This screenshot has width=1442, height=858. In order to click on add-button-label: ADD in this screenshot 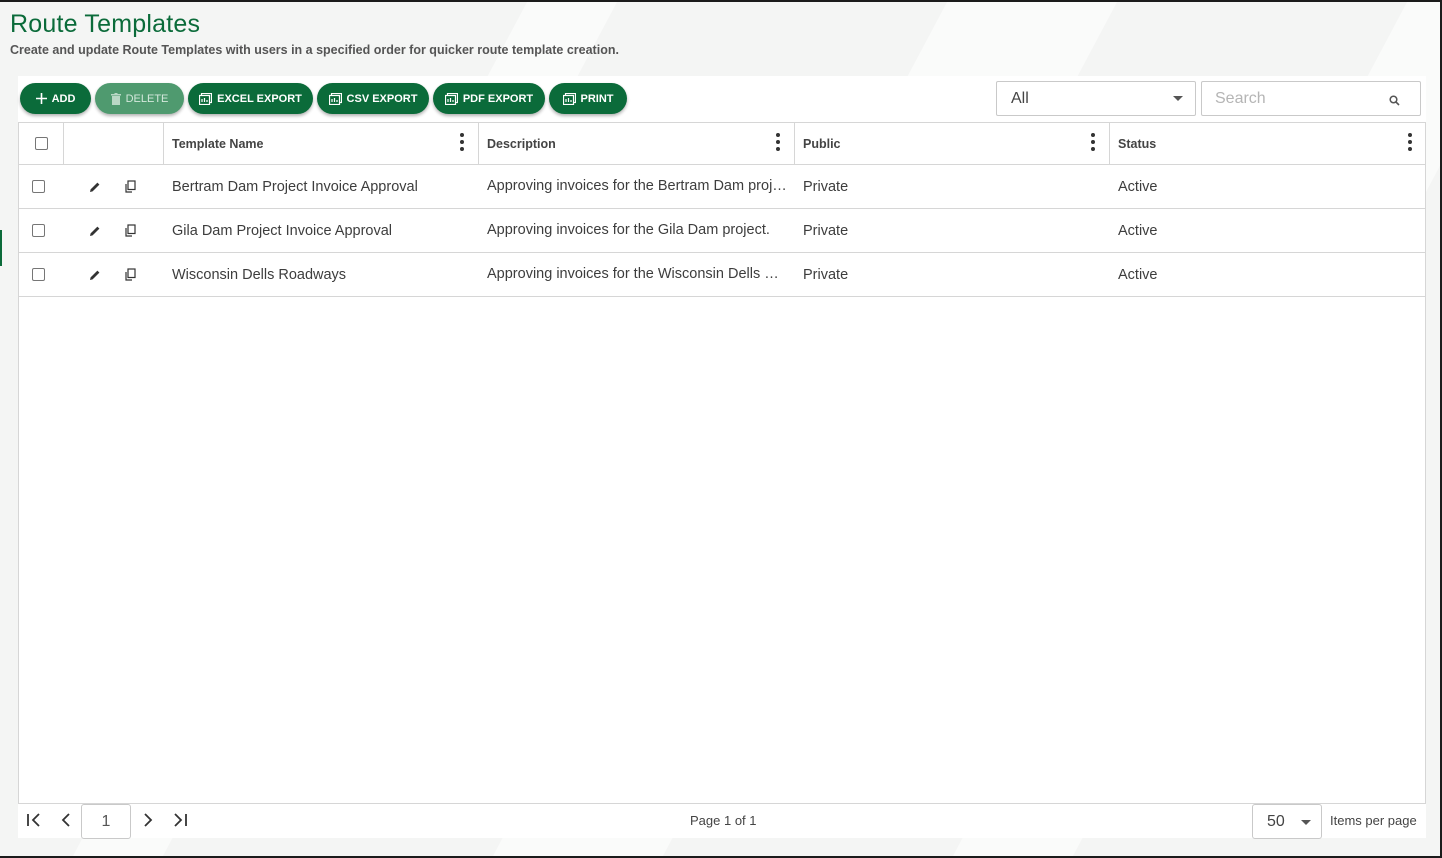, I will do `click(63, 98)`.